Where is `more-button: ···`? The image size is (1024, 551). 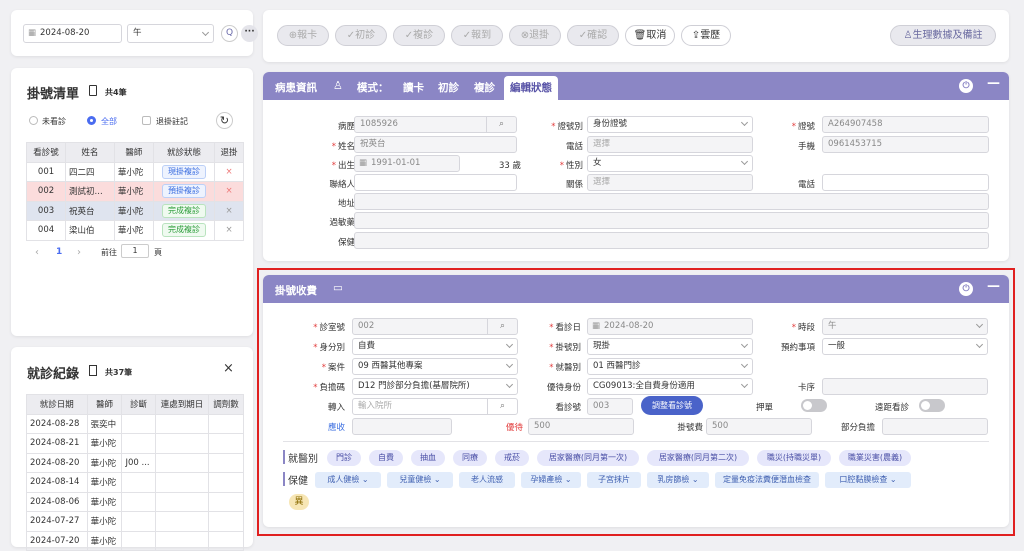 more-button: ··· is located at coordinates (249, 33).